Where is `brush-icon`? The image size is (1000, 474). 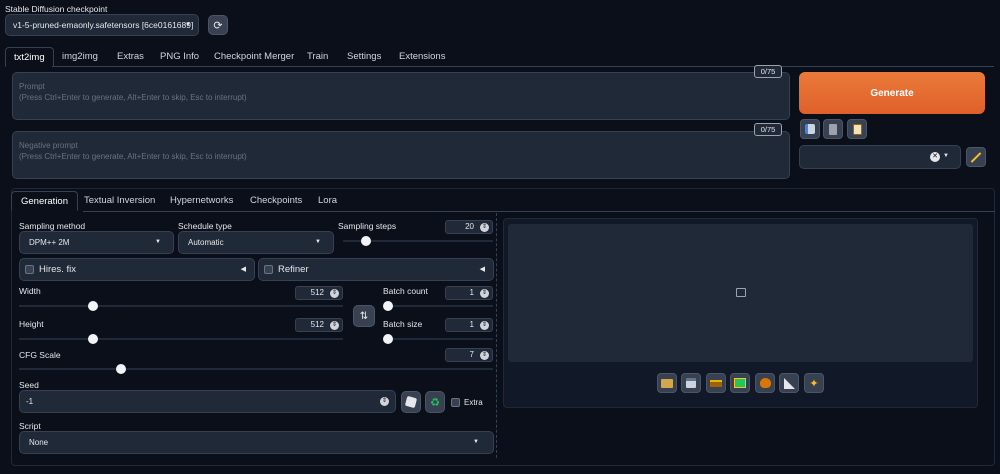 brush-icon is located at coordinates (976, 157).